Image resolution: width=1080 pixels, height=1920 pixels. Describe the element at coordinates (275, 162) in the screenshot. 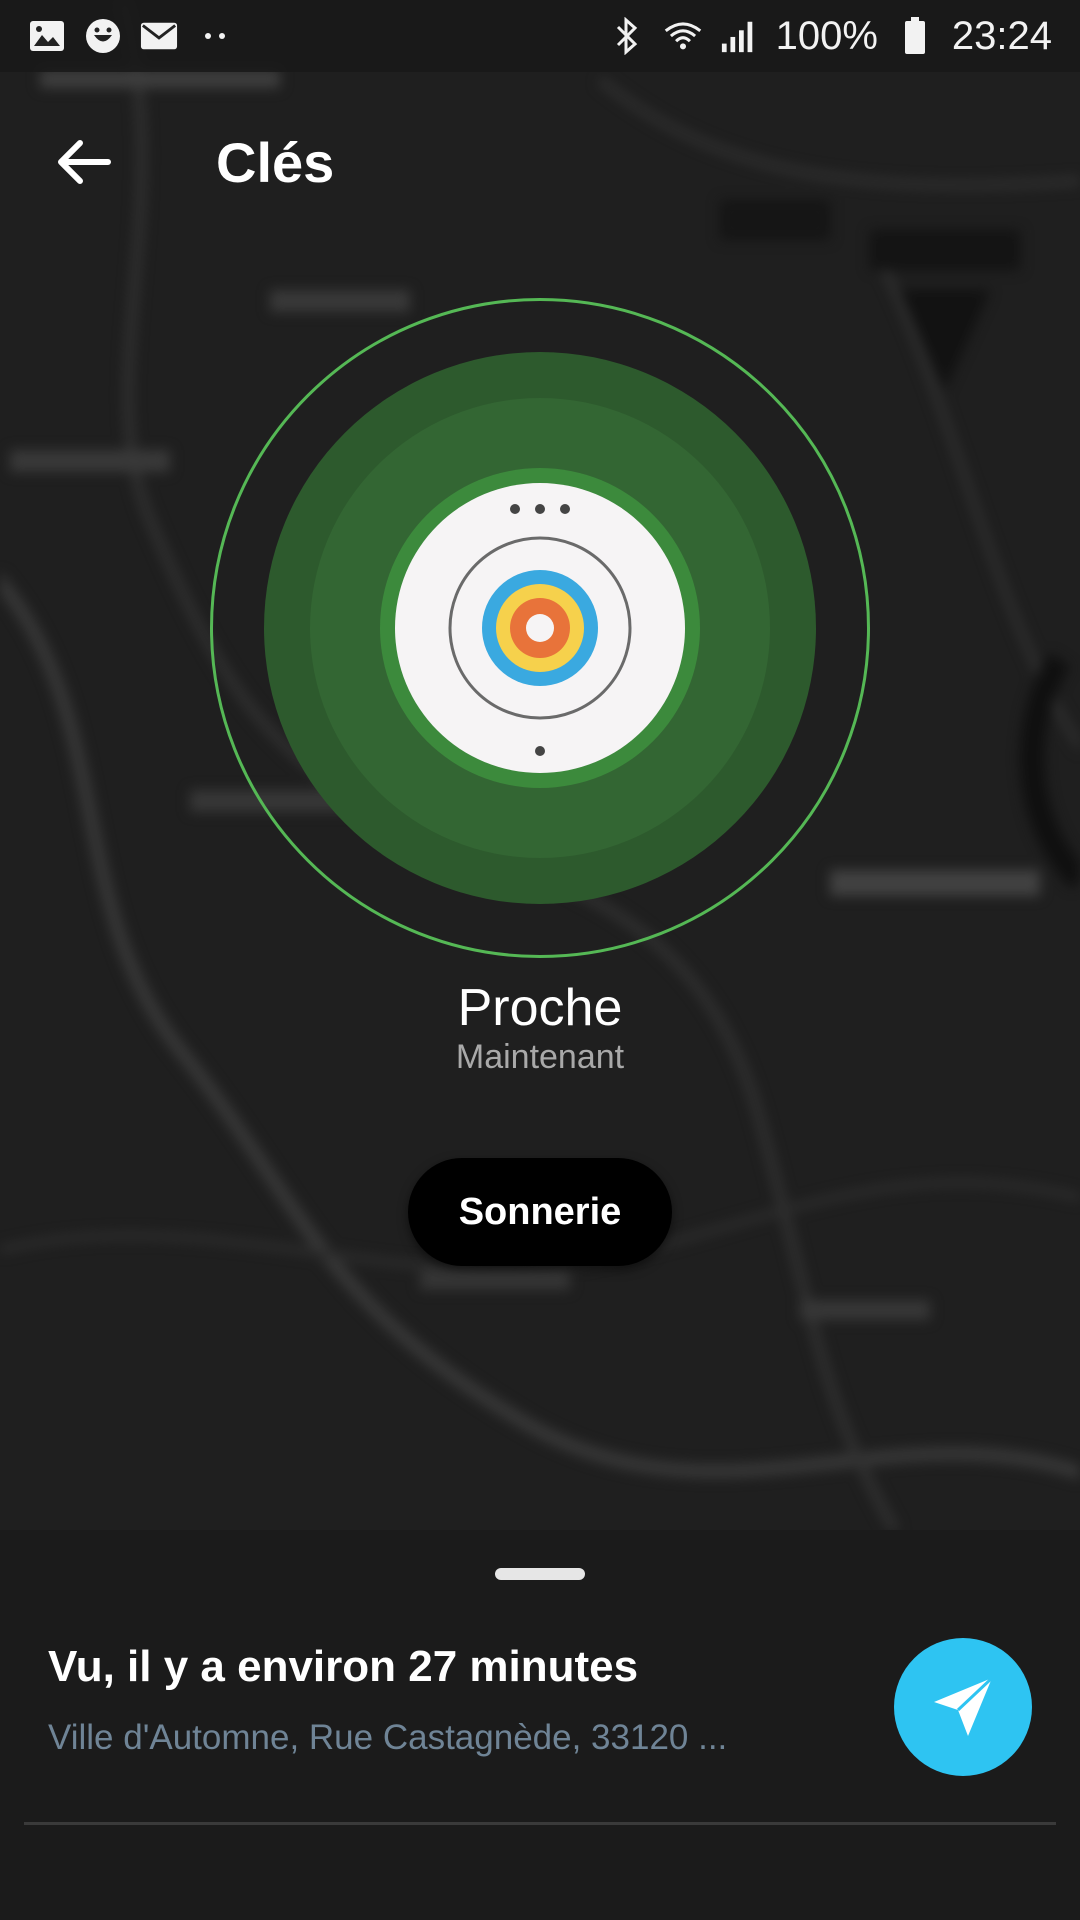

I see `page-title: Clés` at that location.